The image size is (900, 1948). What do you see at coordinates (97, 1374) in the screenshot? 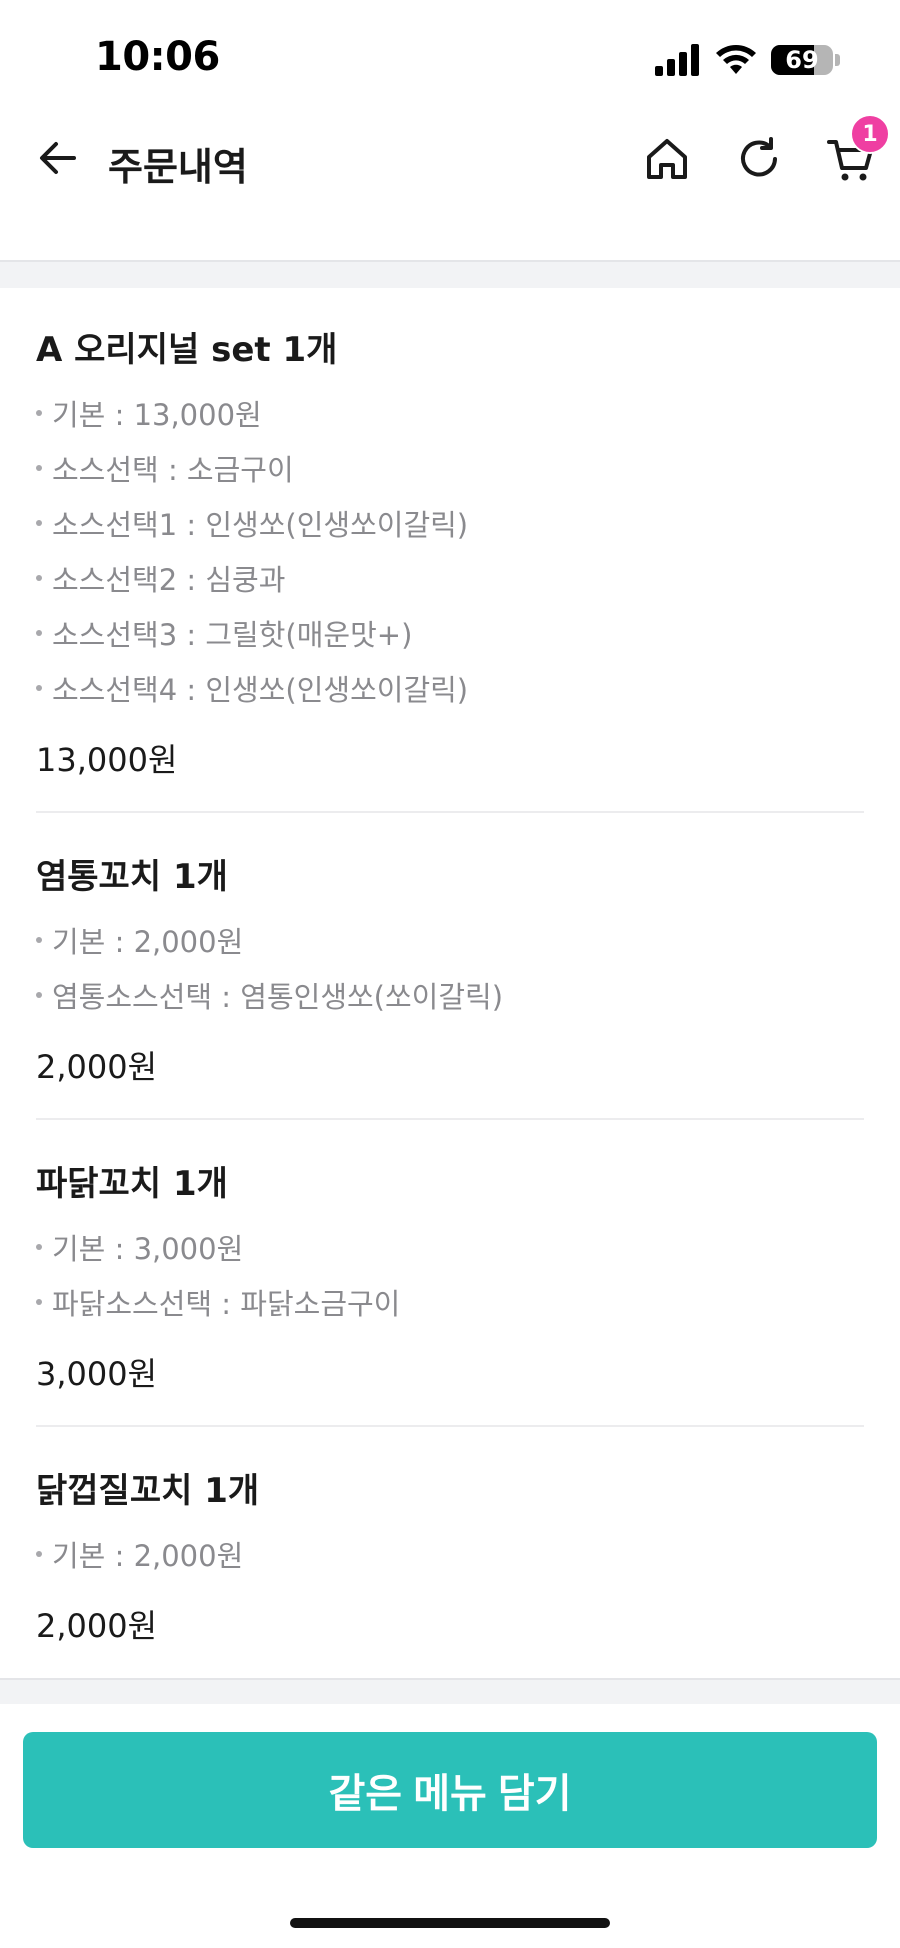
I see `item-price: 3,000원` at bounding box center [97, 1374].